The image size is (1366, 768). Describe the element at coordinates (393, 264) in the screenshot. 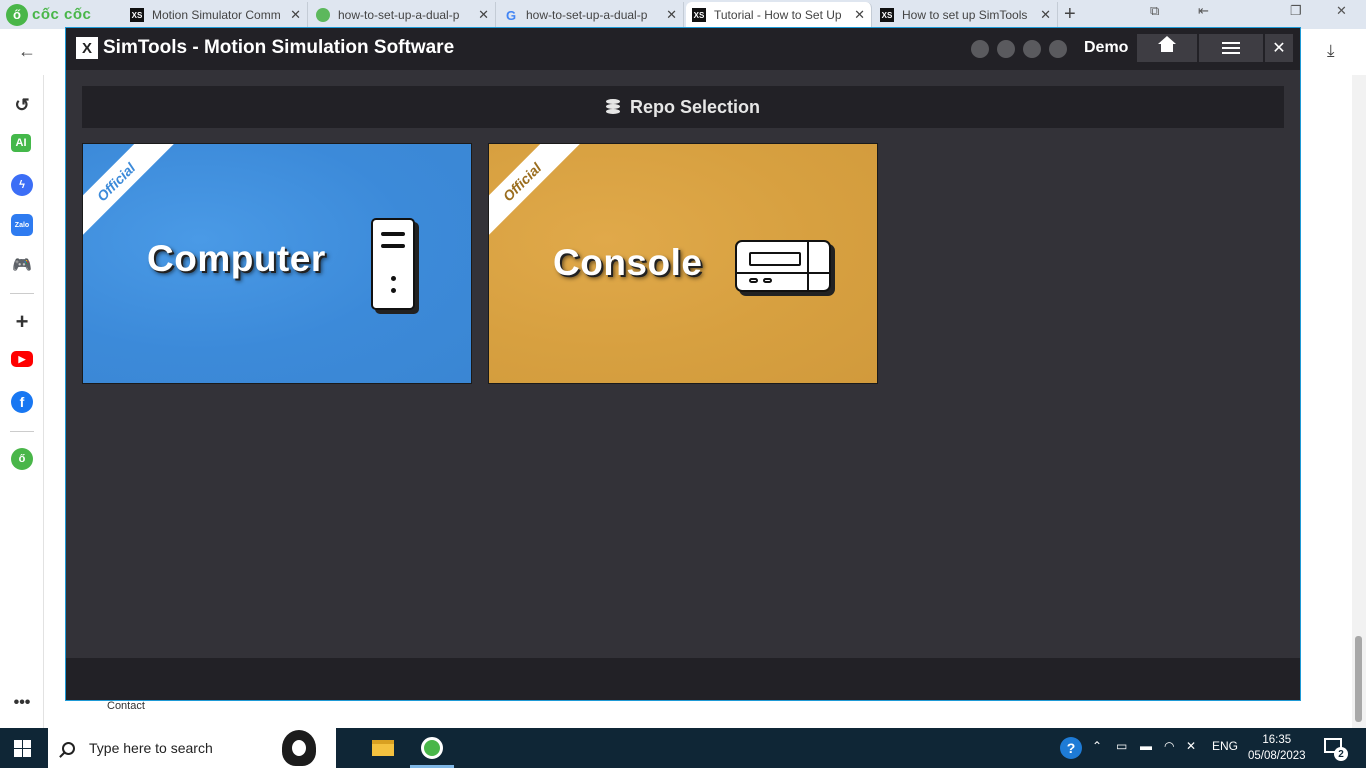

I see `computer-tower-icon` at that location.